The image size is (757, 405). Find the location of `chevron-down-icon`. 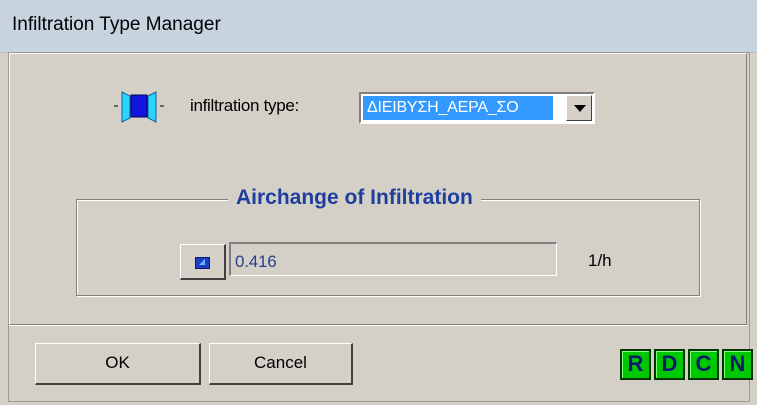

chevron-down-icon is located at coordinates (580, 108).